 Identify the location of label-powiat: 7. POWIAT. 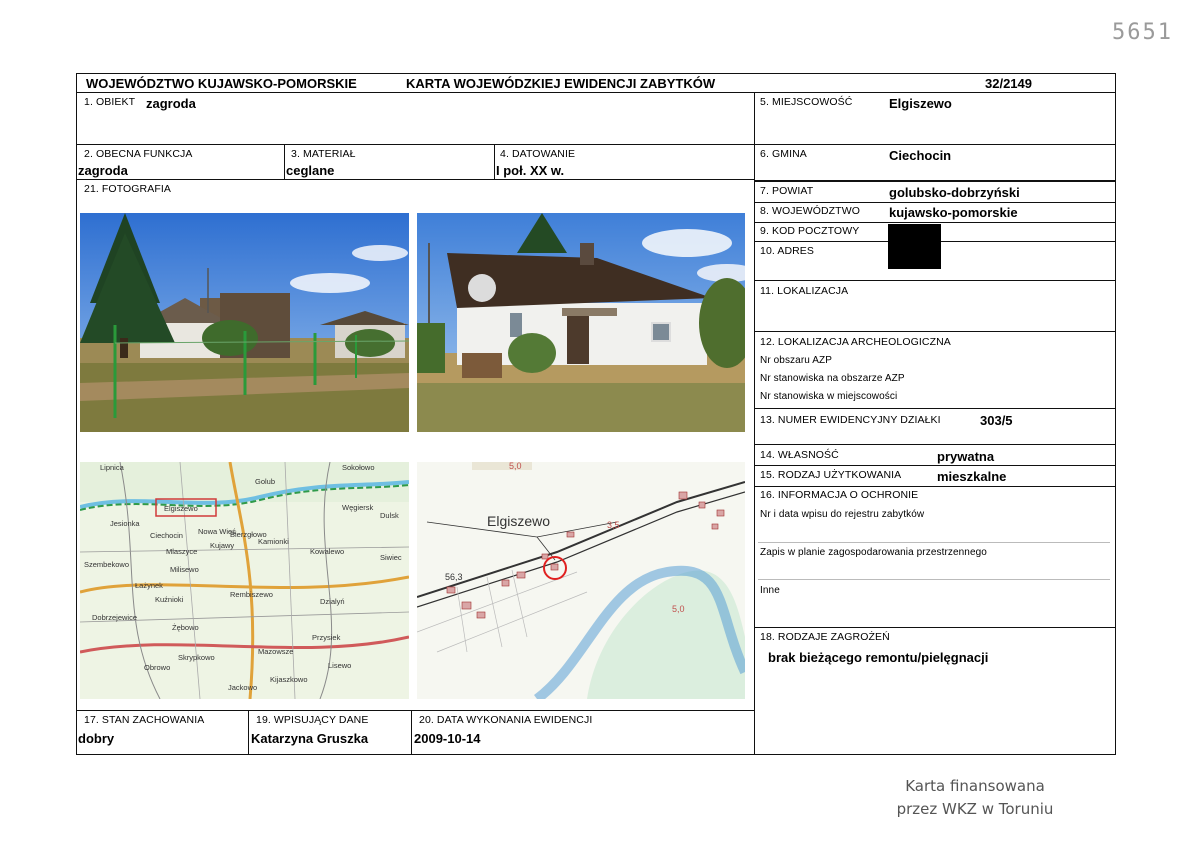
(787, 191).